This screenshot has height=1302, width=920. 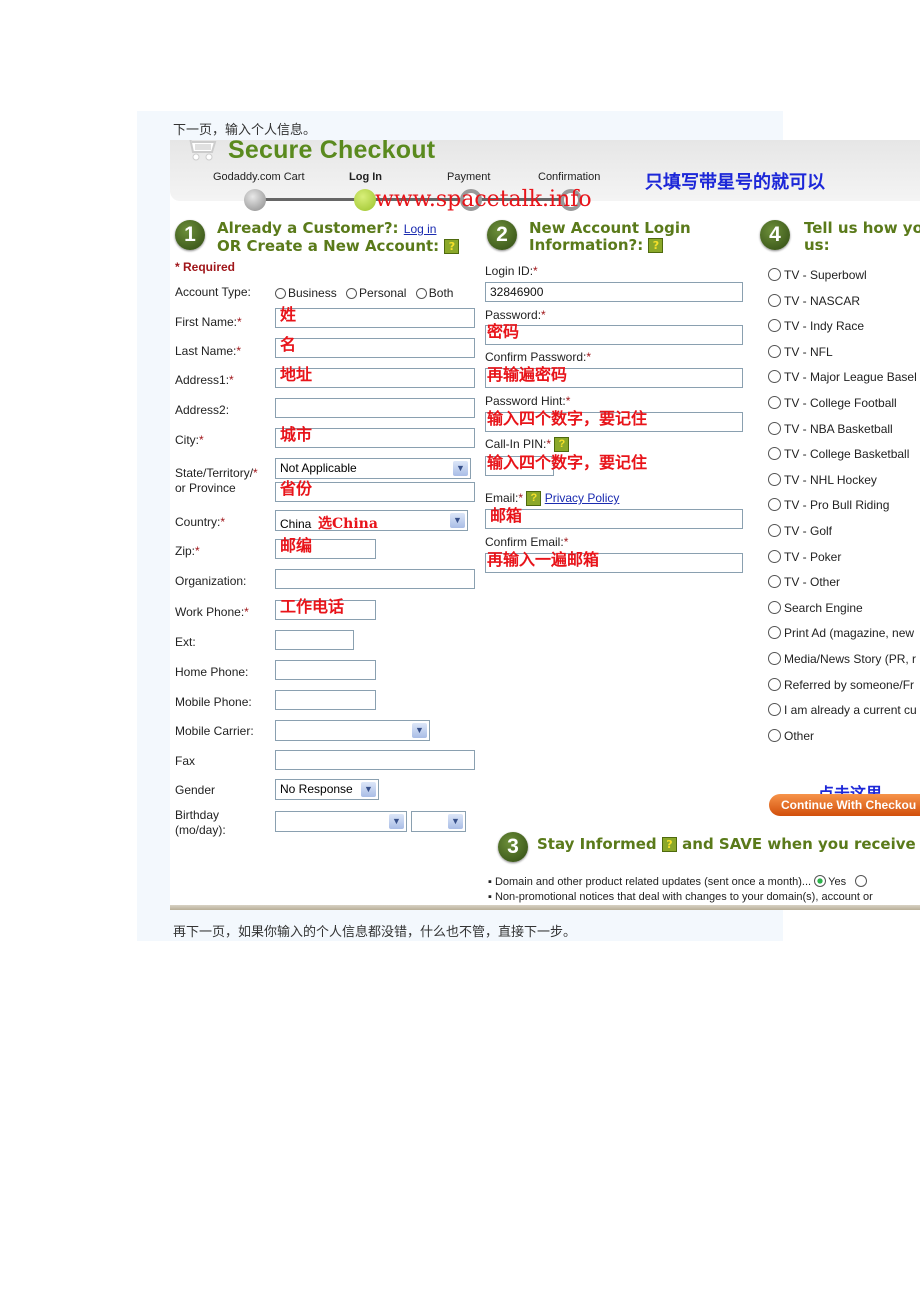 What do you see at coordinates (800, 531) in the screenshot?
I see `referral-option: TV - Golf` at bounding box center [800, 531].